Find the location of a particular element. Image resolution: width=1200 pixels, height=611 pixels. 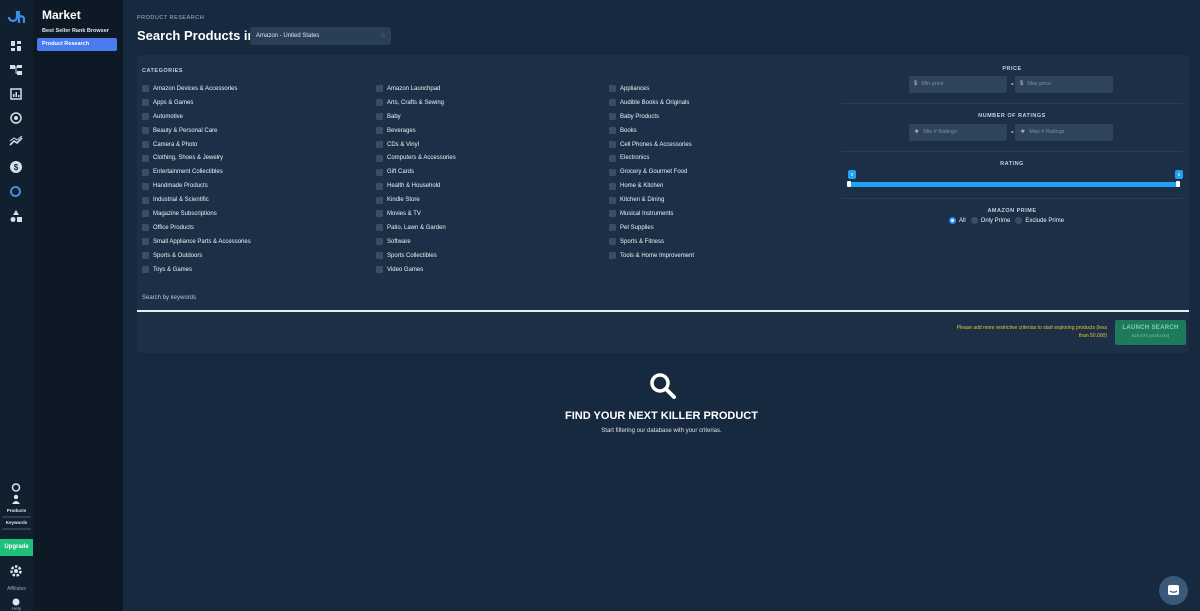

user-icon is located at coordinates (16, 499).